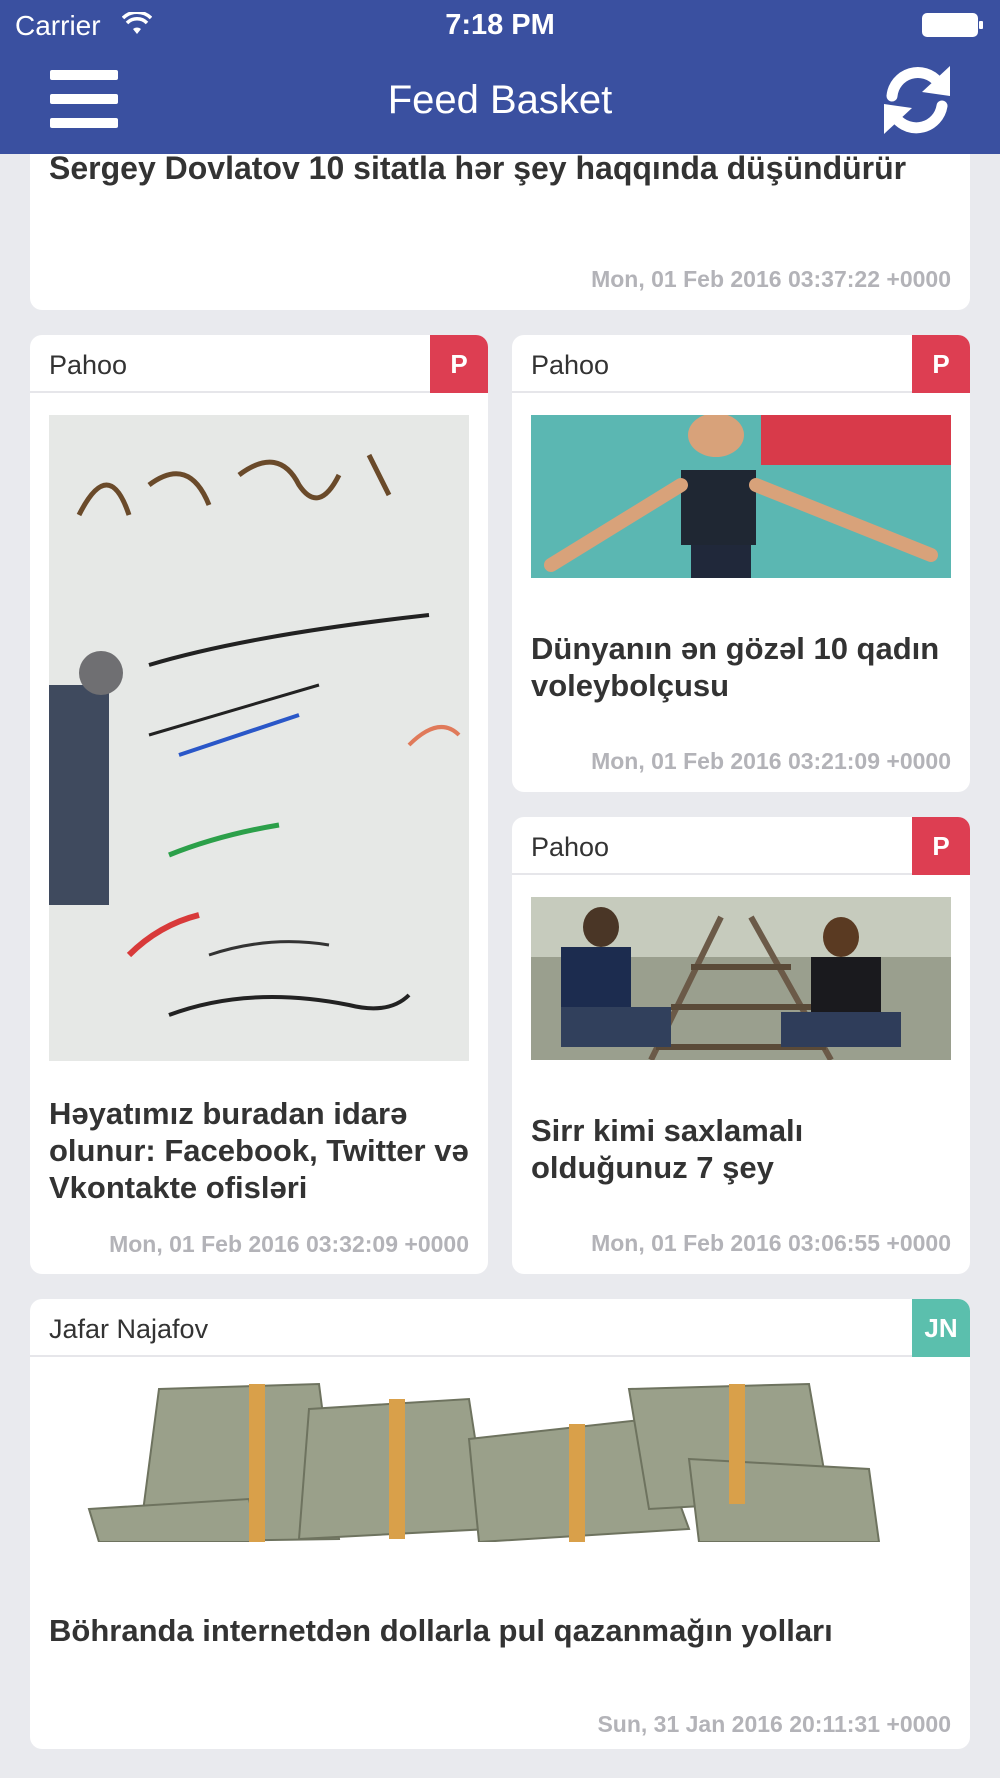  Describe the element at coordinates (771, 761) in the screenshot. I see `date-label: Mon, 01 Feb 2016 03:21:09 +0000` at that location.